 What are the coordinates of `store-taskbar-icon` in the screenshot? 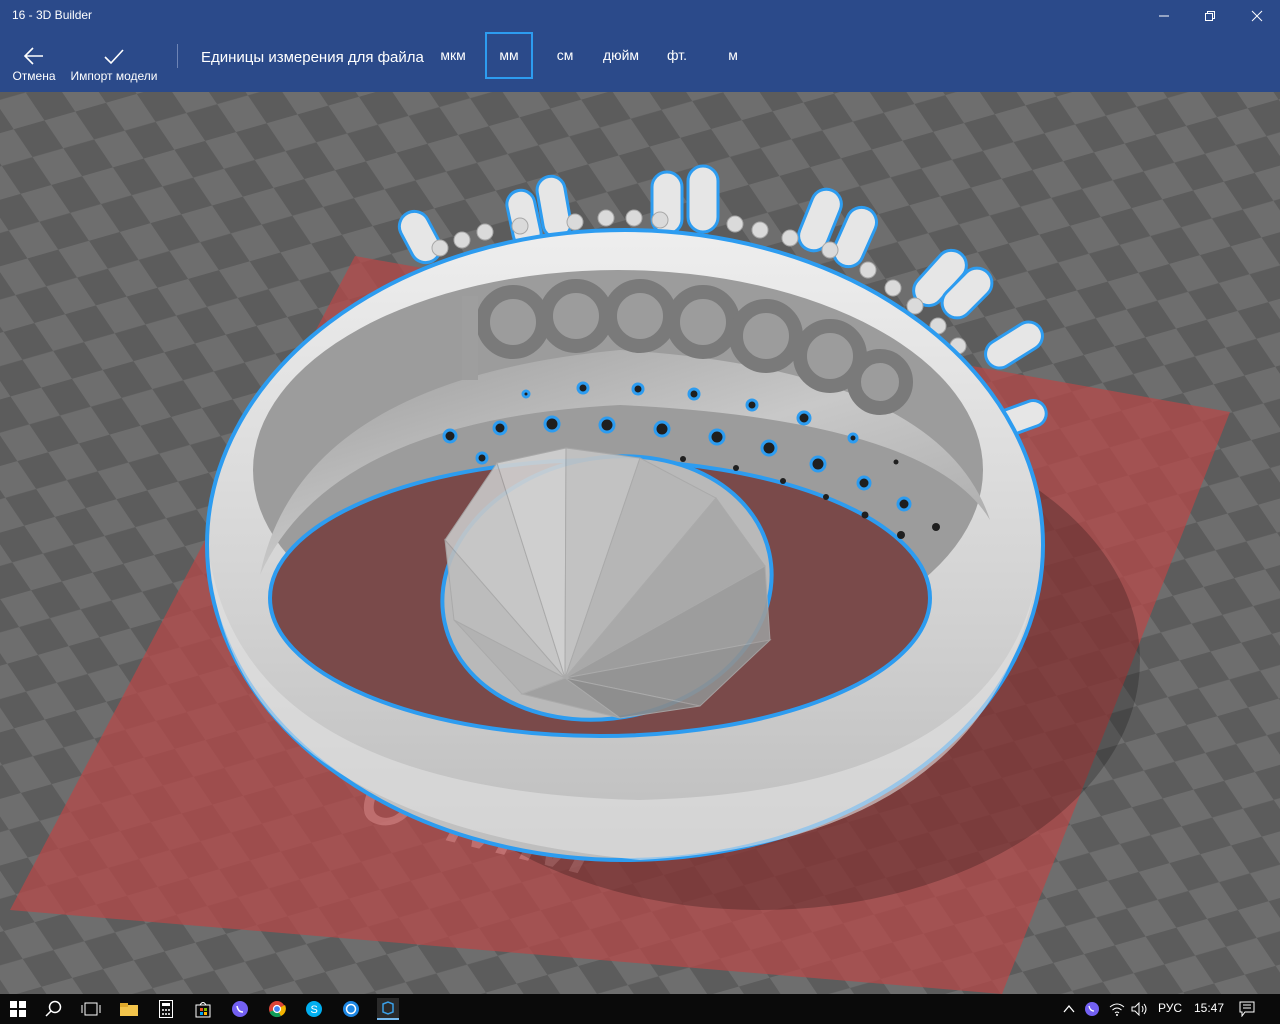 It's located at (203, 1009).